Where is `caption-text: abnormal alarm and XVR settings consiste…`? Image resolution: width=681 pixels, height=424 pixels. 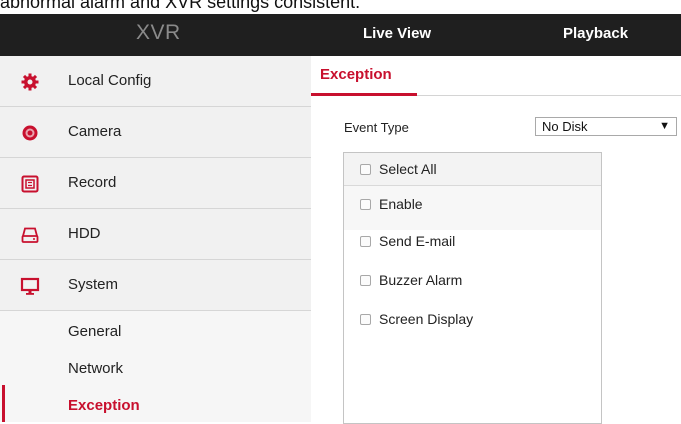
caption-text: abnormal alarm and XVR settings consiste… is located at coordinates (340, 7).